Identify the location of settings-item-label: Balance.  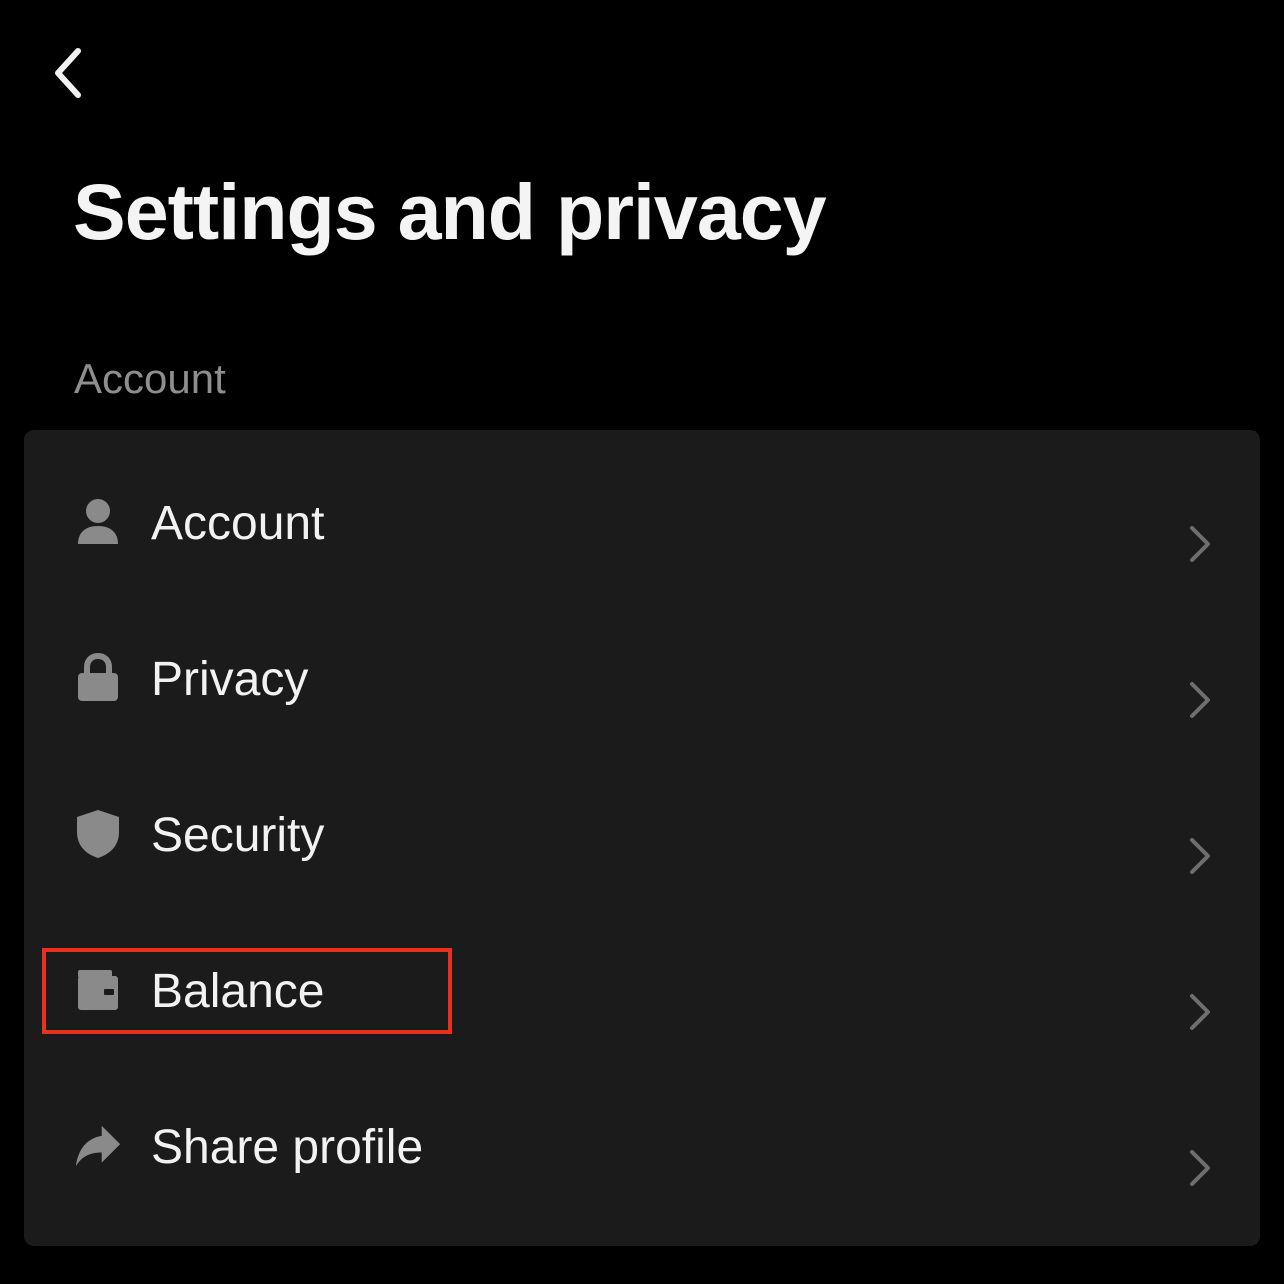
(238, 991).